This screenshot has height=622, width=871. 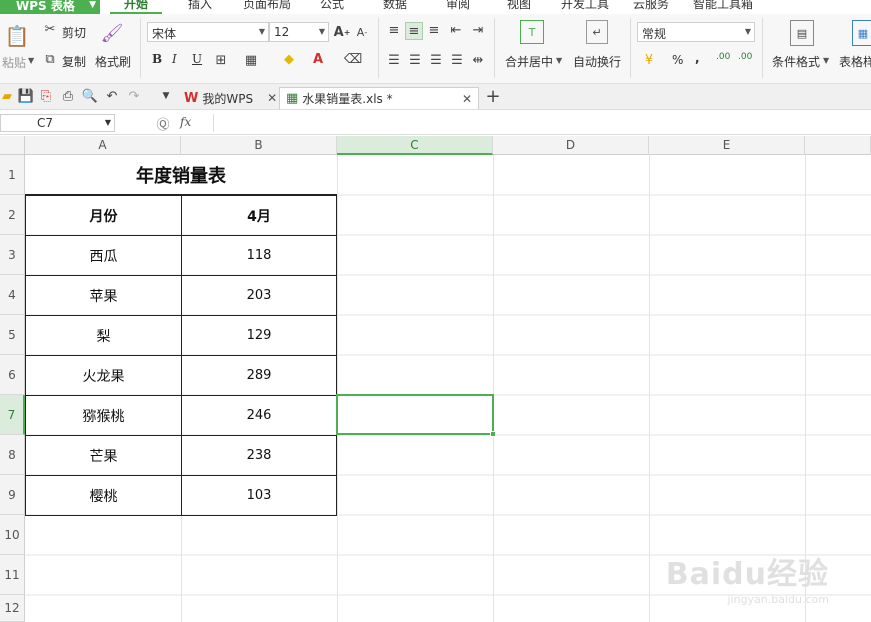 What do you see at coordinates (651, 6) in the screenshot?
I see `tab-cloud: 云服务` at bounding box center [651, 6].